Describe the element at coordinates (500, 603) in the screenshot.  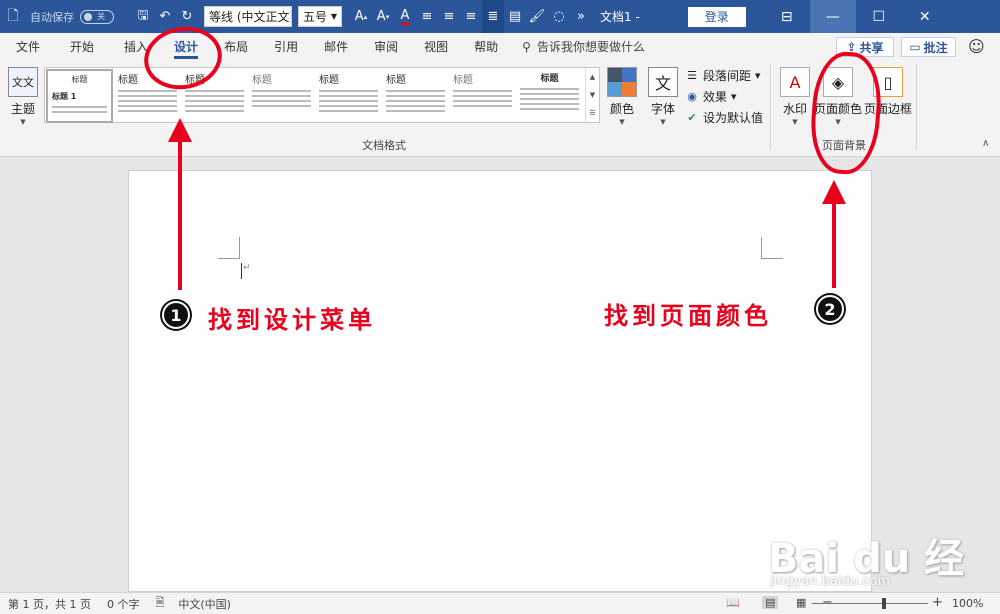
I see `status-bar: 第 1 页，共 1 页 0 个字 🗎 中文(中国) 📖 ▤ ▦ − + 100%` at that location.